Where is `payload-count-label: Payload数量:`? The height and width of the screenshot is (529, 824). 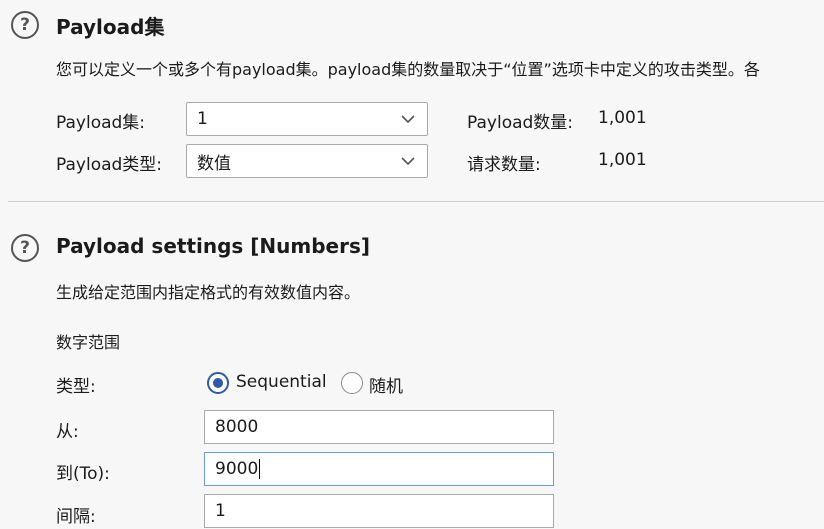 payload-count-label: Payload数量: is located at coordinates (520, 123).